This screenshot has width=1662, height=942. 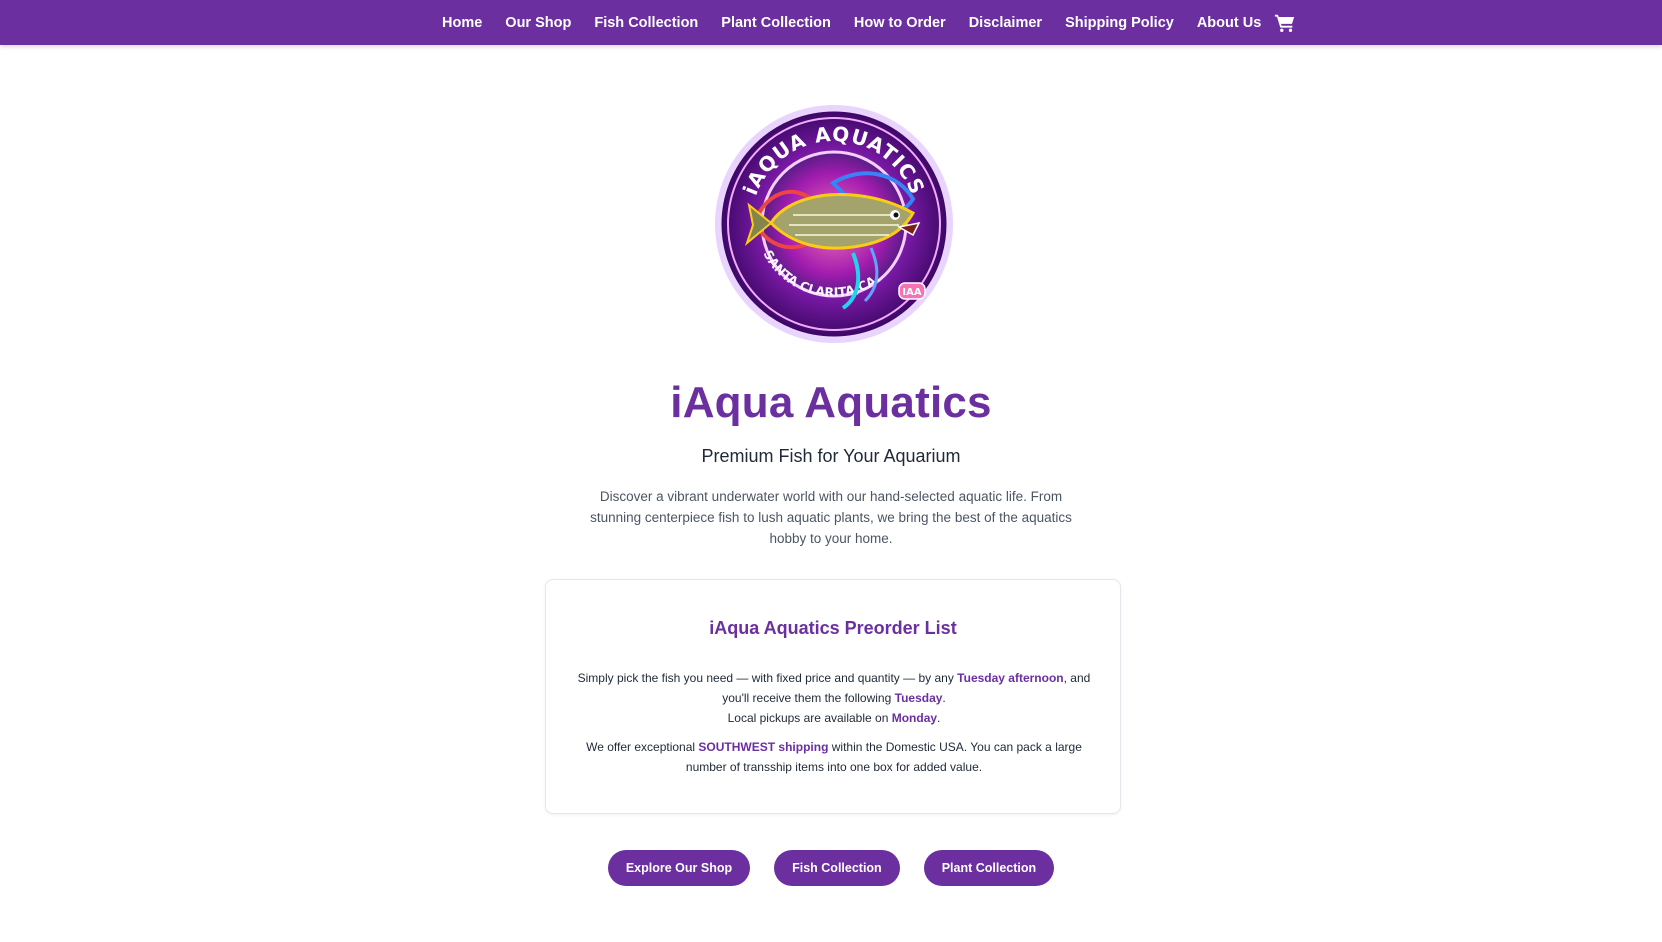 What do you see at coordinates (831, 402) in the screenshot?
I see `page-title: iAqua Aquatics` at bounding box center [831, 402].